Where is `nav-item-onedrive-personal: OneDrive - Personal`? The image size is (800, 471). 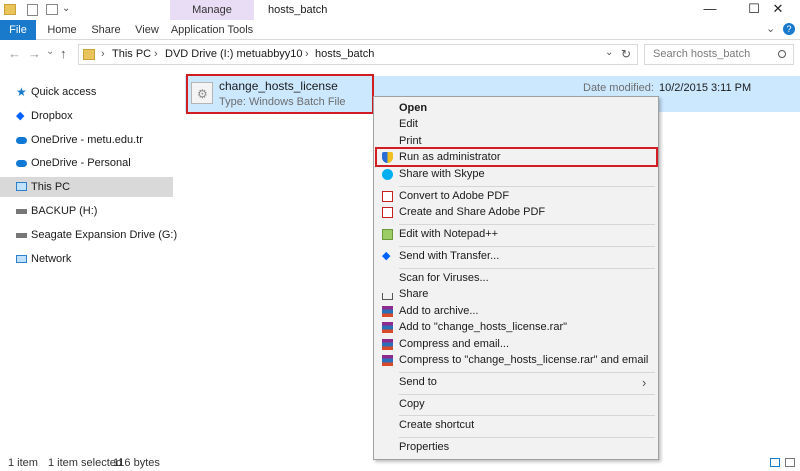 nav-item-onedrive-personal: OneDrive - Personal is located at coordinates (86, 163).